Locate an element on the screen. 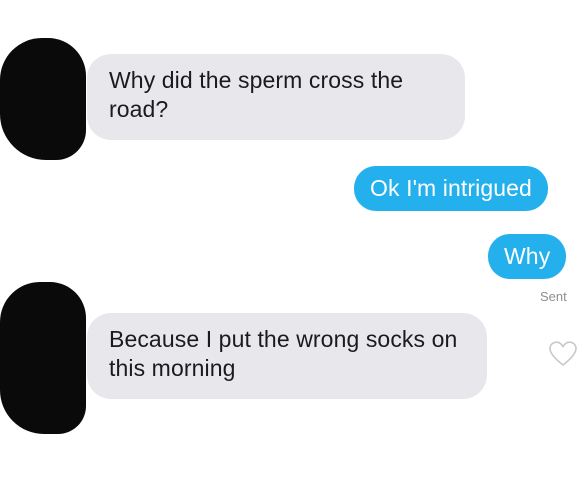 Image resolution: width=586 pixels, height=478 pixels. delivery-status: Sent is located at coordinates (553, 296).